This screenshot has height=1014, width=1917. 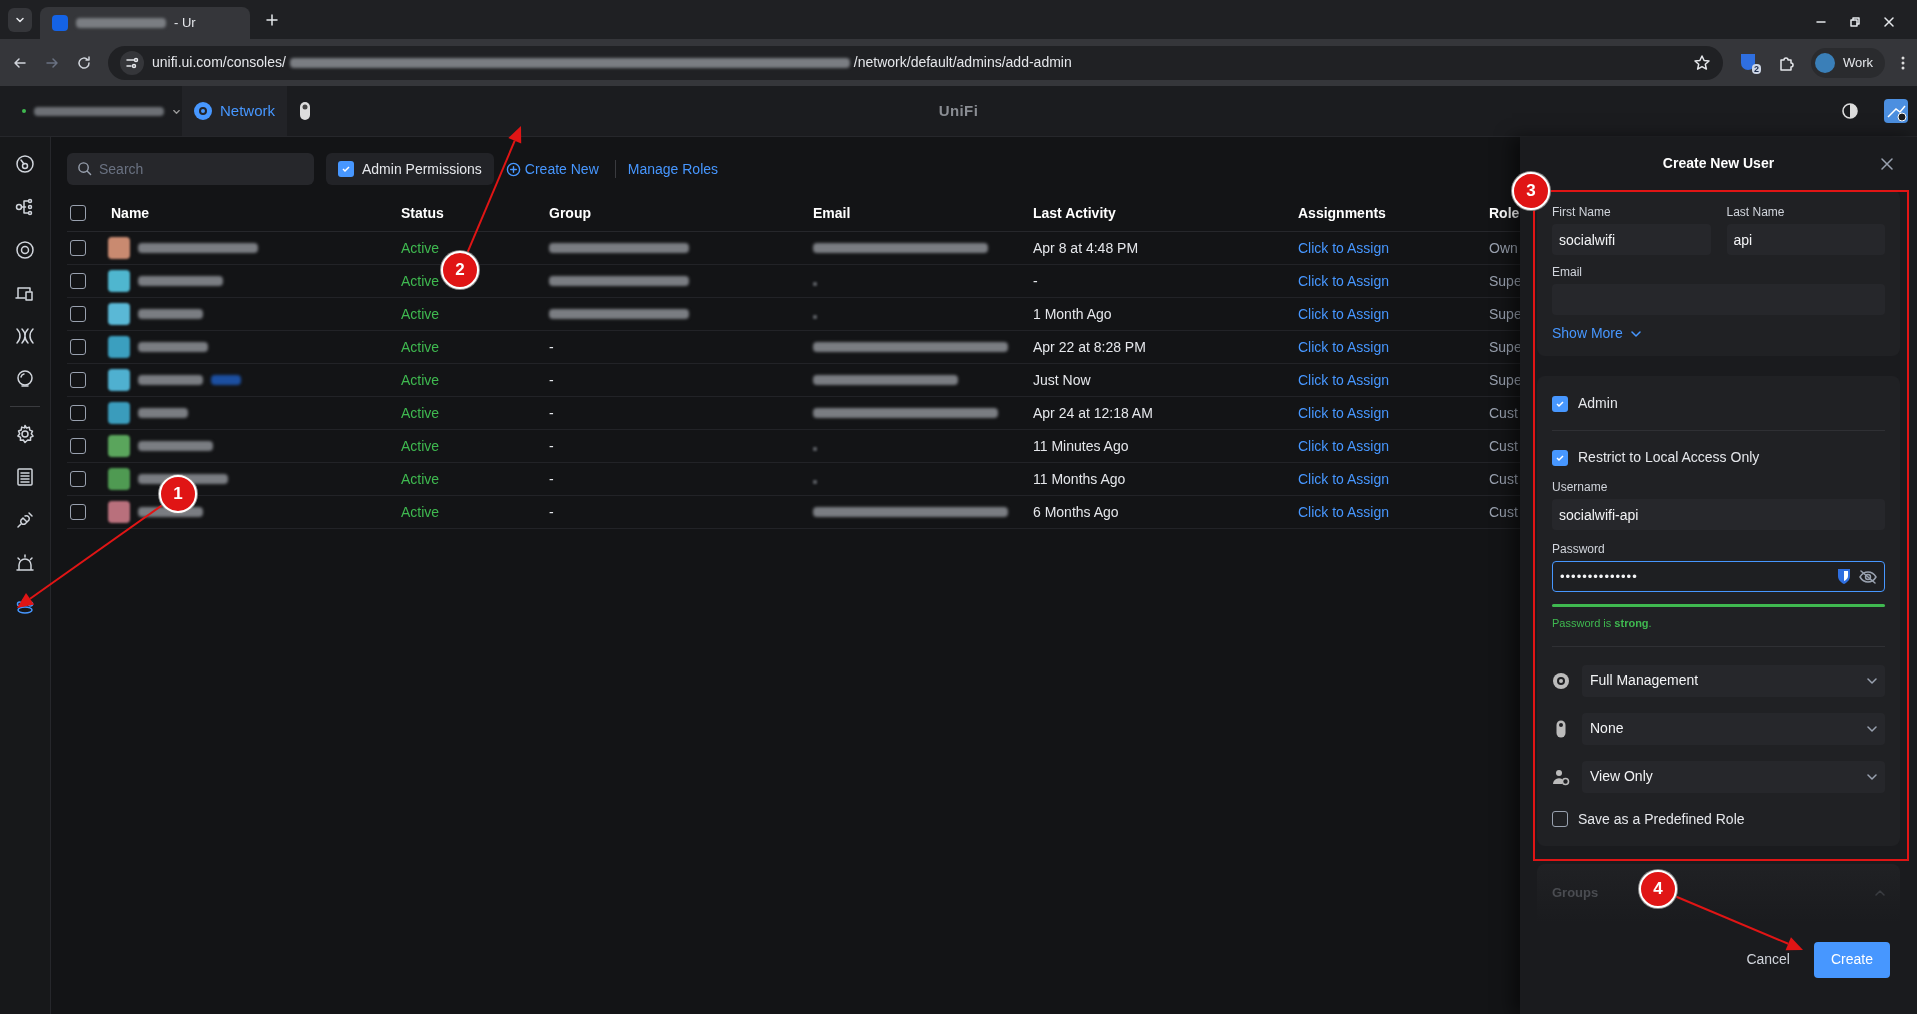 What do you see at coordinates (1718, 576) in the screenshot?
I see `password-field: ••••••••••••••` at bounding box center [1718, 576].